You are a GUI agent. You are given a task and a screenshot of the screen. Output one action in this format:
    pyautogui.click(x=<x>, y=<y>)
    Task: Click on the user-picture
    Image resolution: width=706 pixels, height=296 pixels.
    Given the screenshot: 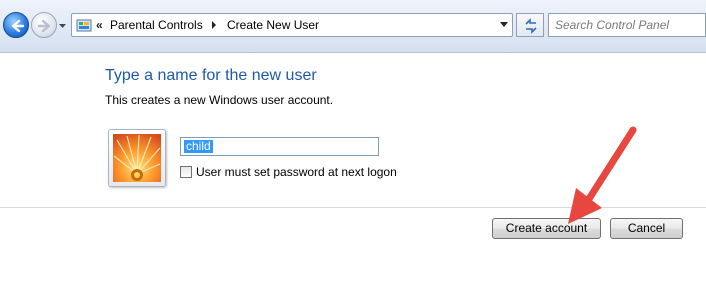 What is the action you would take?
    pyautogui.click(x=137, y=158)
    